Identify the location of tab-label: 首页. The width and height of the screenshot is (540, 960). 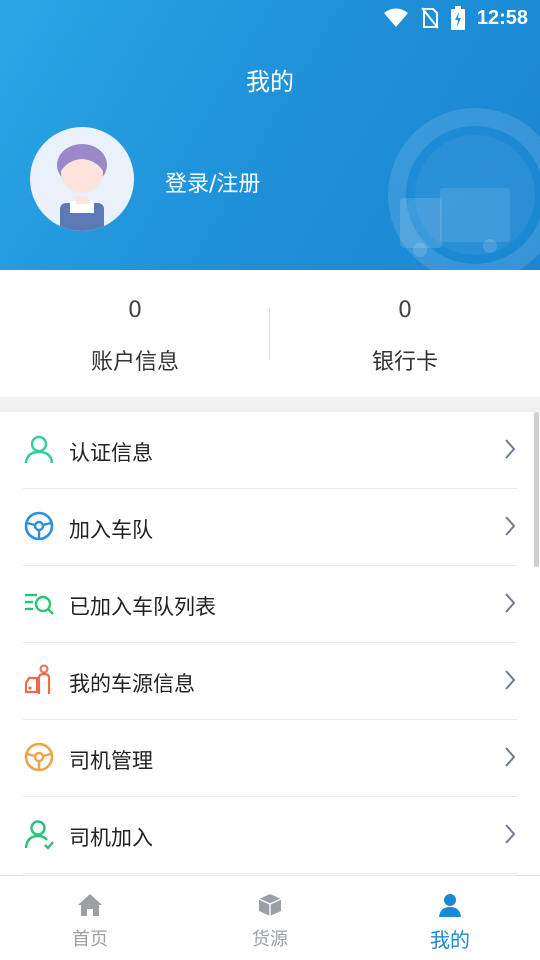
(90, 939).